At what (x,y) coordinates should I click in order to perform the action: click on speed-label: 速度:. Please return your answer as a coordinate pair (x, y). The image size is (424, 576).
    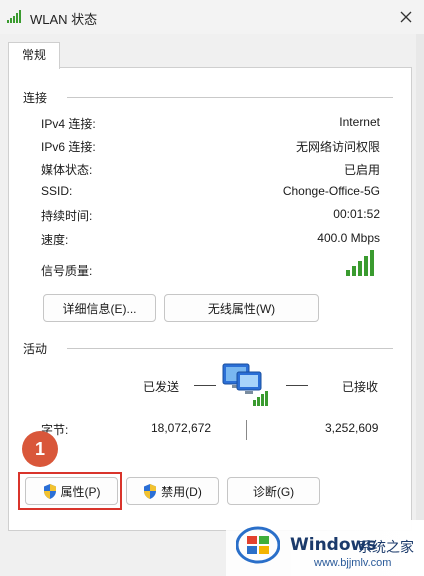
    Looking at the image, I should click on (55, 240).